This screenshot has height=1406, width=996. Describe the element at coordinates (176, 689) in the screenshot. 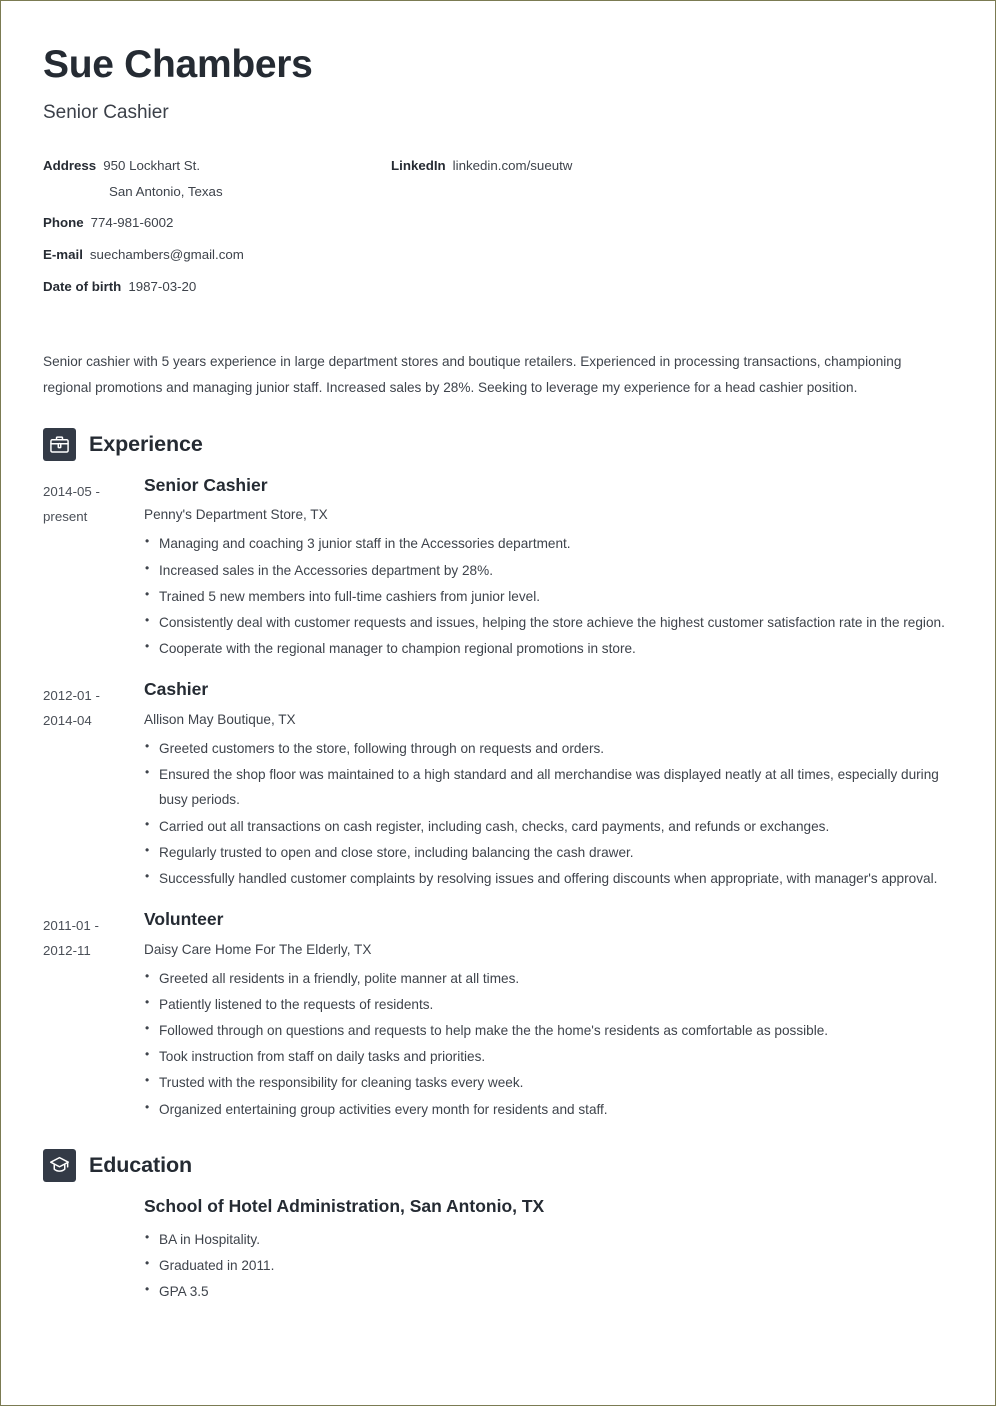

I see `entry-title: Cashier` at that location.